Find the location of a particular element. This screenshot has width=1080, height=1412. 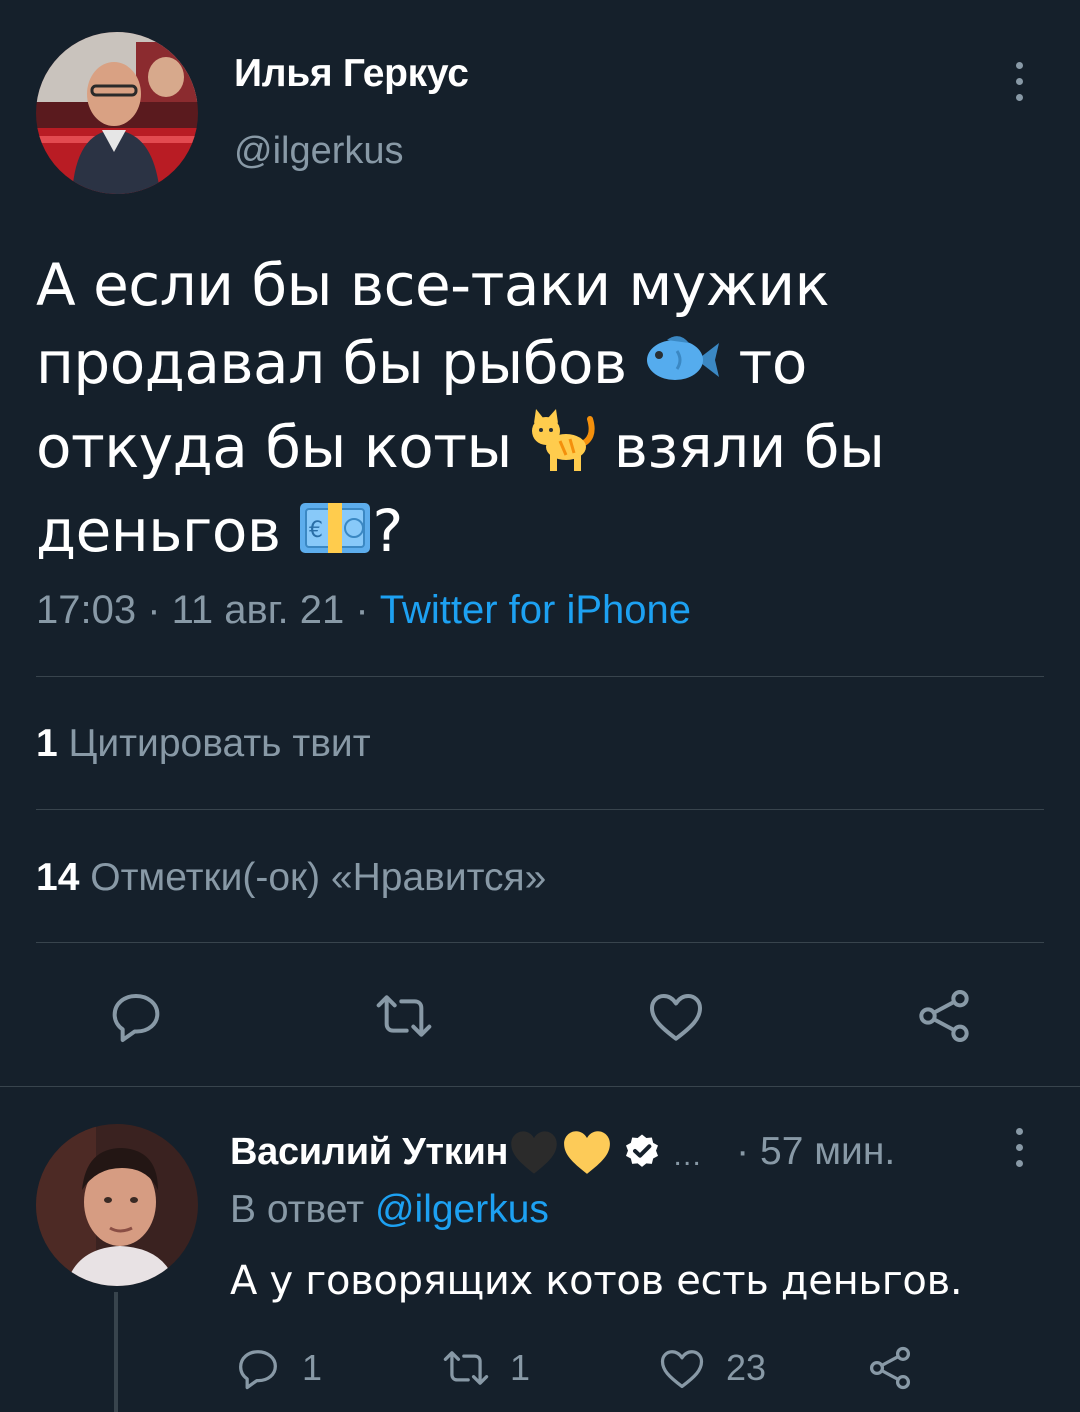

reply-author-name: Василий Уткин is located at coordinates (369, 1152).